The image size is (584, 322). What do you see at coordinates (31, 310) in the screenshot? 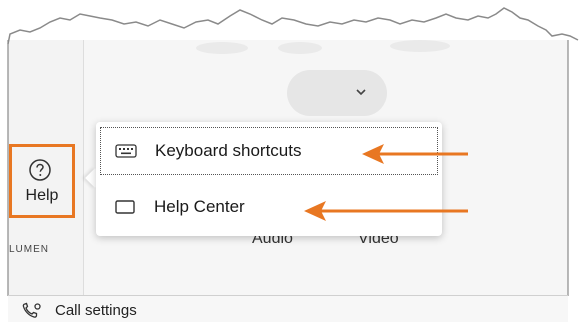
I see `phone-settings-icon` at bounding box center [31, 310].